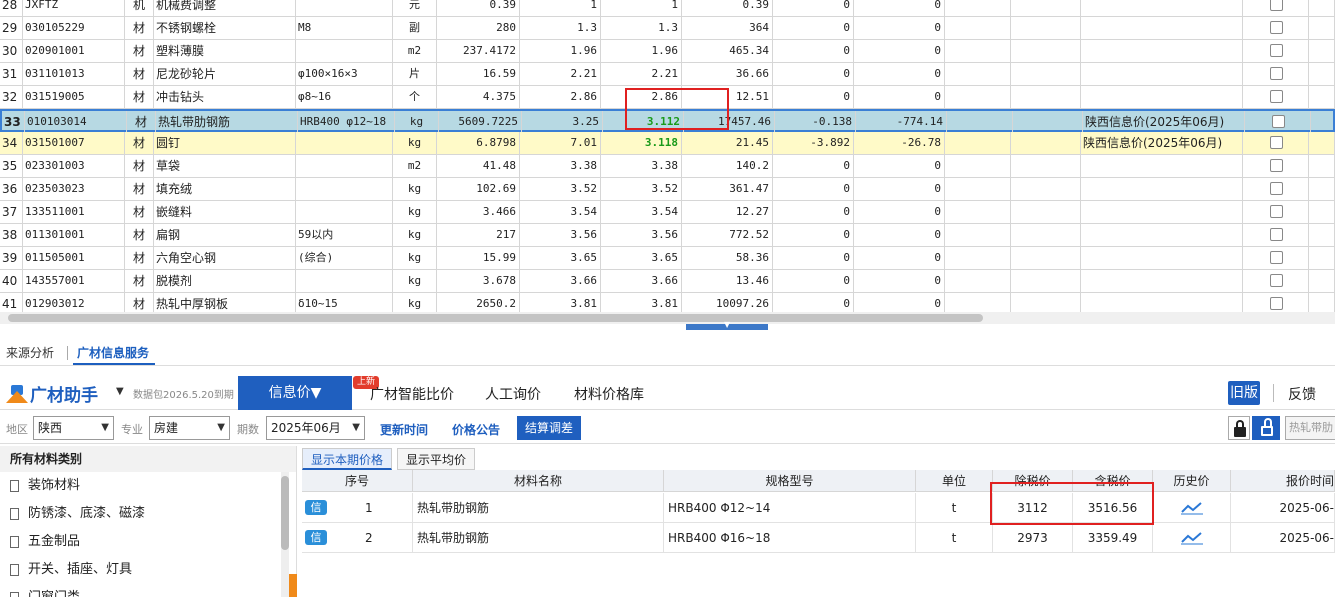  I want to click on update-time-button: 更新时间, so click(404, 429).